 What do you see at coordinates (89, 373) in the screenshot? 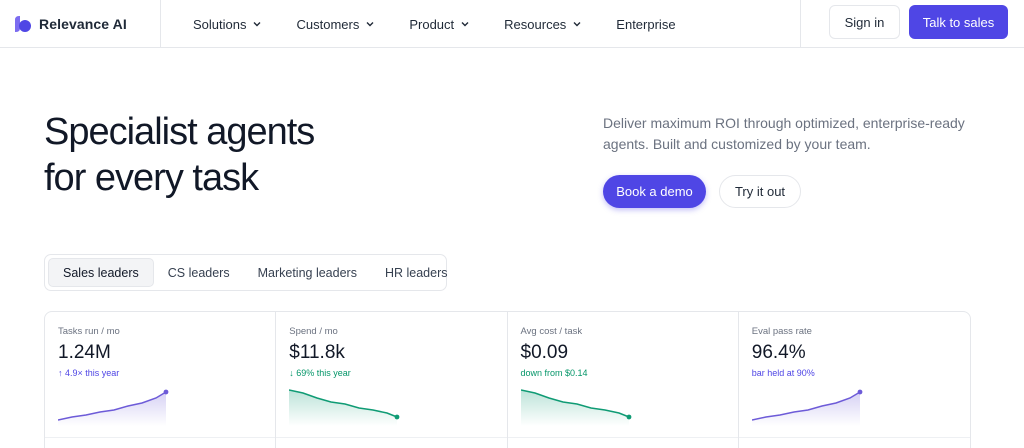
I see `metric-delta: ↑ 4.9× this year` at bounding box center [89, 373].